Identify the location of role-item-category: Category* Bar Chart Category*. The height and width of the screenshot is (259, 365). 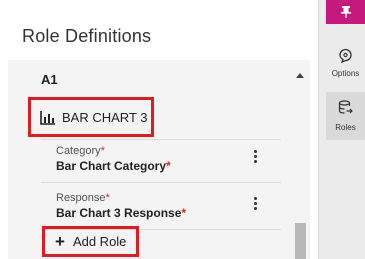
(113, 159).